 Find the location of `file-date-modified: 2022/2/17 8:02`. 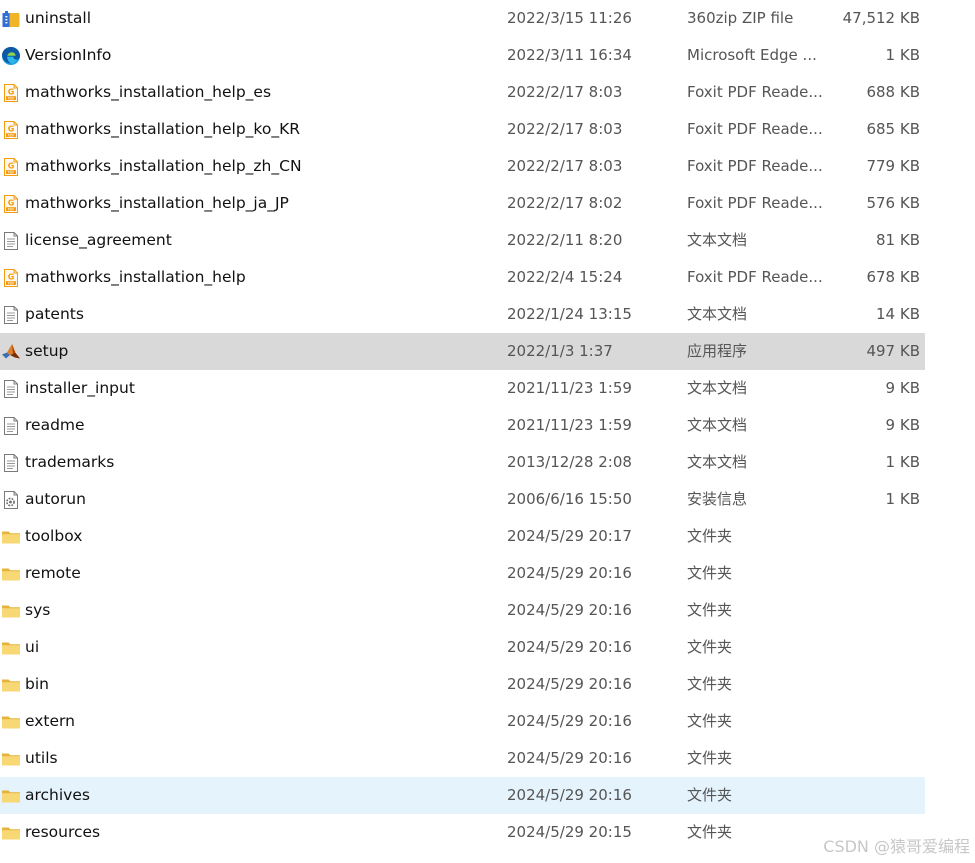

file-date-modified: 2022/2/17 8:02 is located at coordinates (565, 203).